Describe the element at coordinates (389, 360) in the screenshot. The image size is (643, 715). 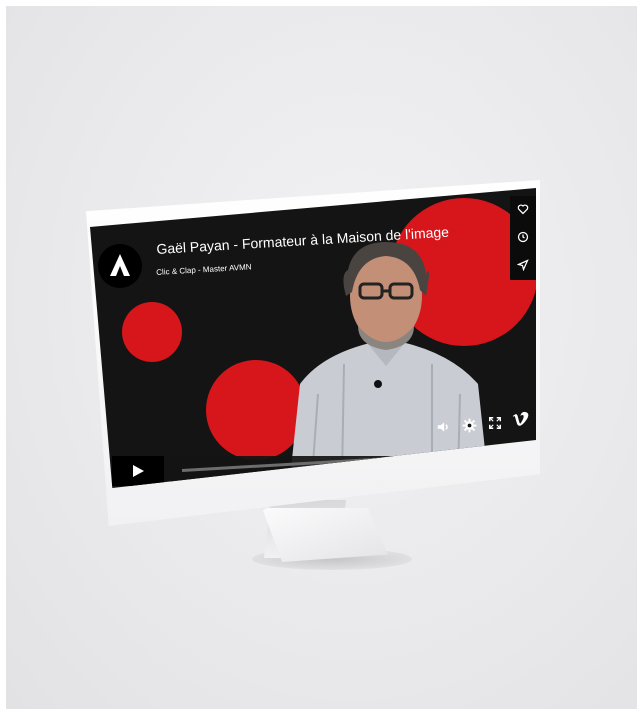
I see `presenter-video-frame` at that location.